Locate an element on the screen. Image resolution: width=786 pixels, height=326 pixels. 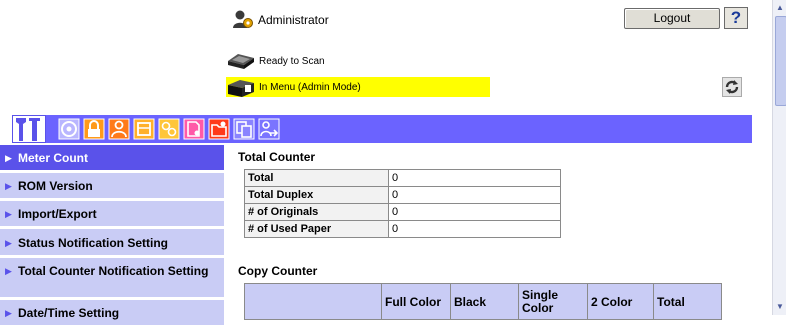
table-row: # of Used Paper 0 is located at coordinates (402, 229).